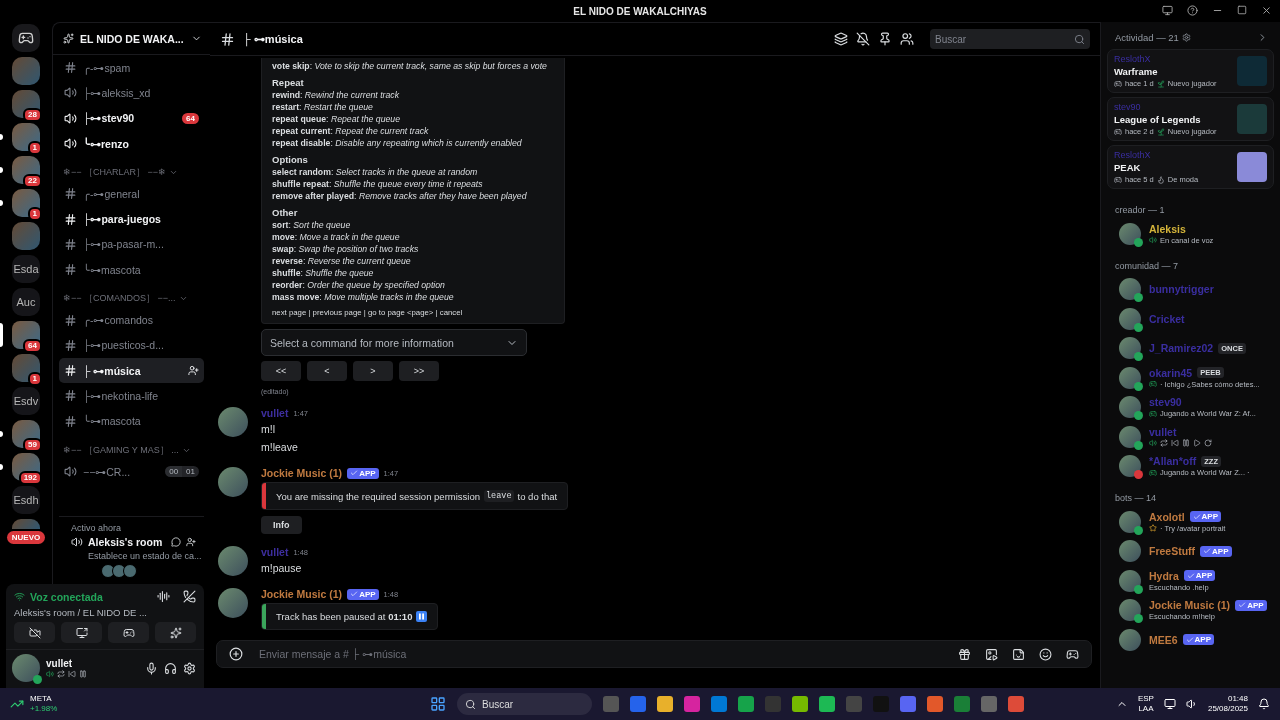 Image resolution: width=1280 pixels, height=720 pixels. What do you see at coordinates (131, 118) in the screenshot?
I see `channel-item: ├⊶stev90 64` at bounding box center [131, 118].